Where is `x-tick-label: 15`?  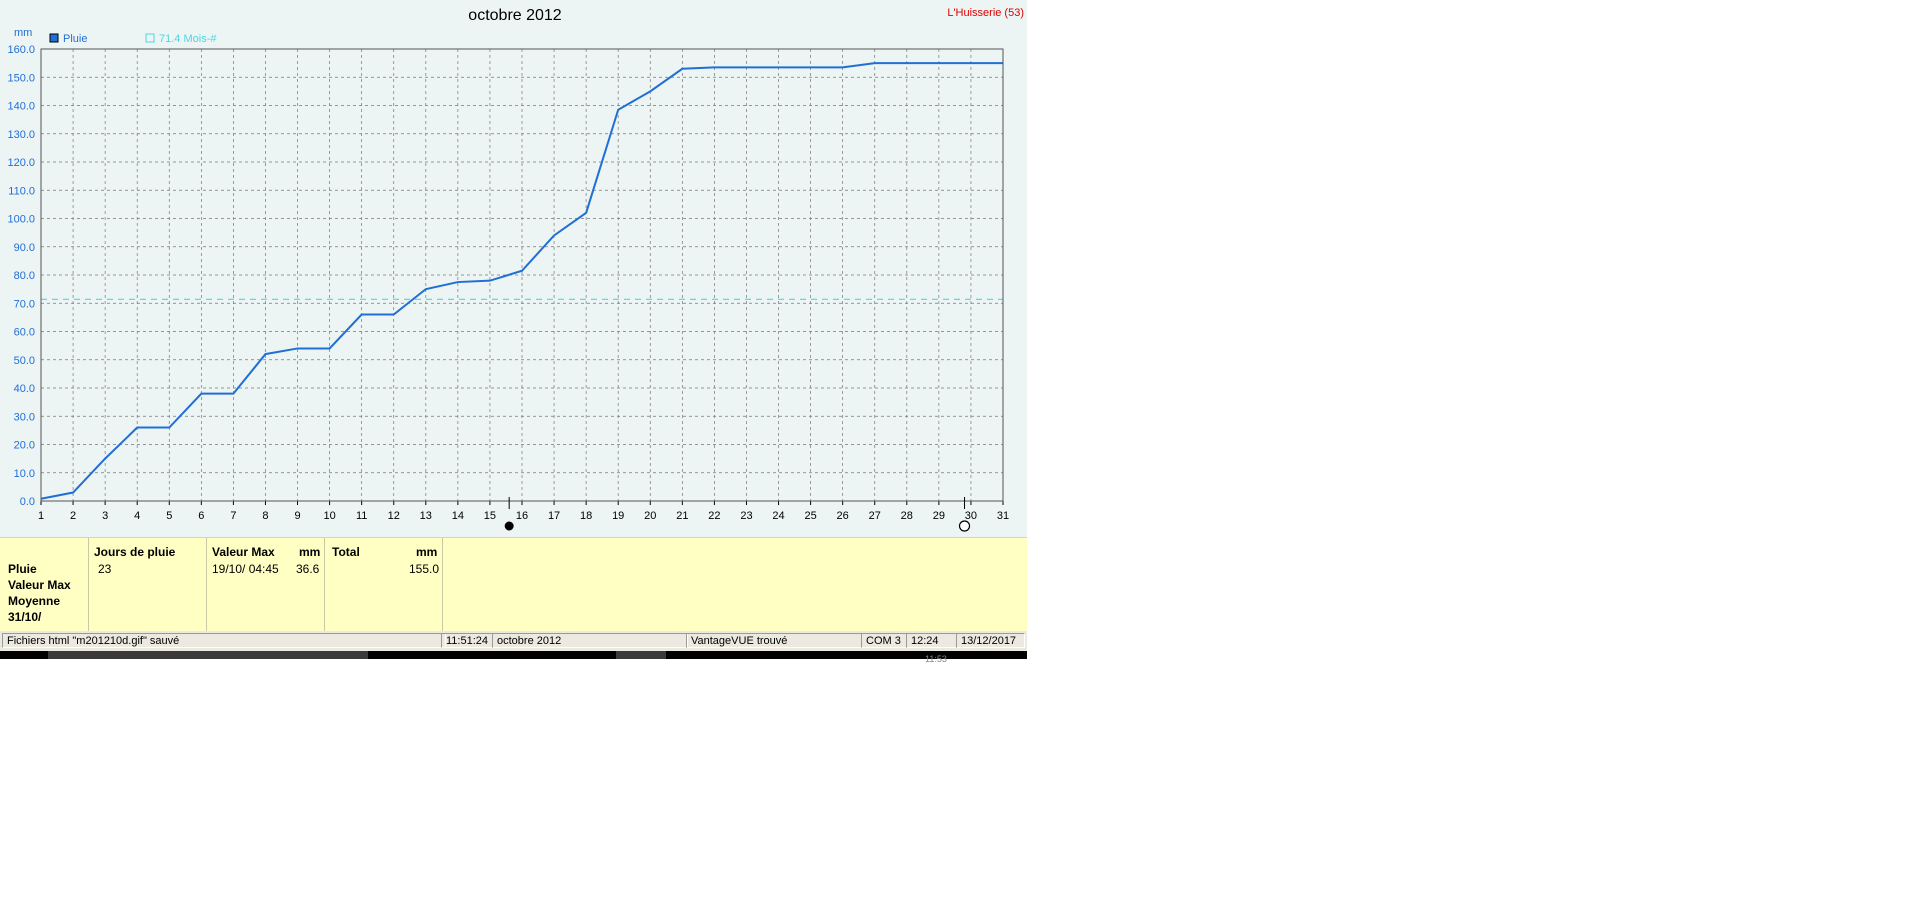
x-tick-label: 15 is located at coordinates (490, 516).